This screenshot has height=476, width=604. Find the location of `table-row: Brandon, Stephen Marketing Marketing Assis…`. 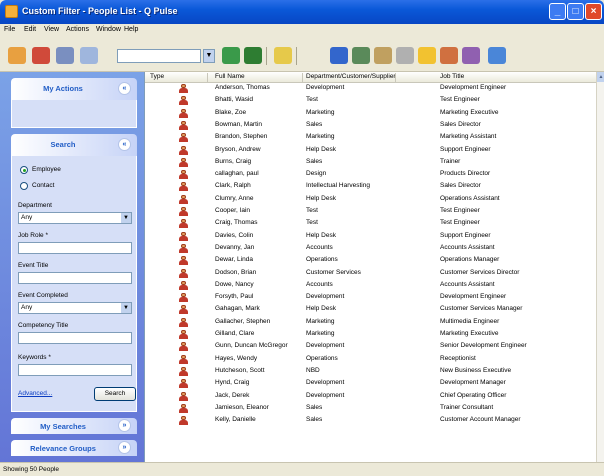

table-row: Brandon, Stephen Marketing Marketing Assis… is located at coordinates (371, 137).